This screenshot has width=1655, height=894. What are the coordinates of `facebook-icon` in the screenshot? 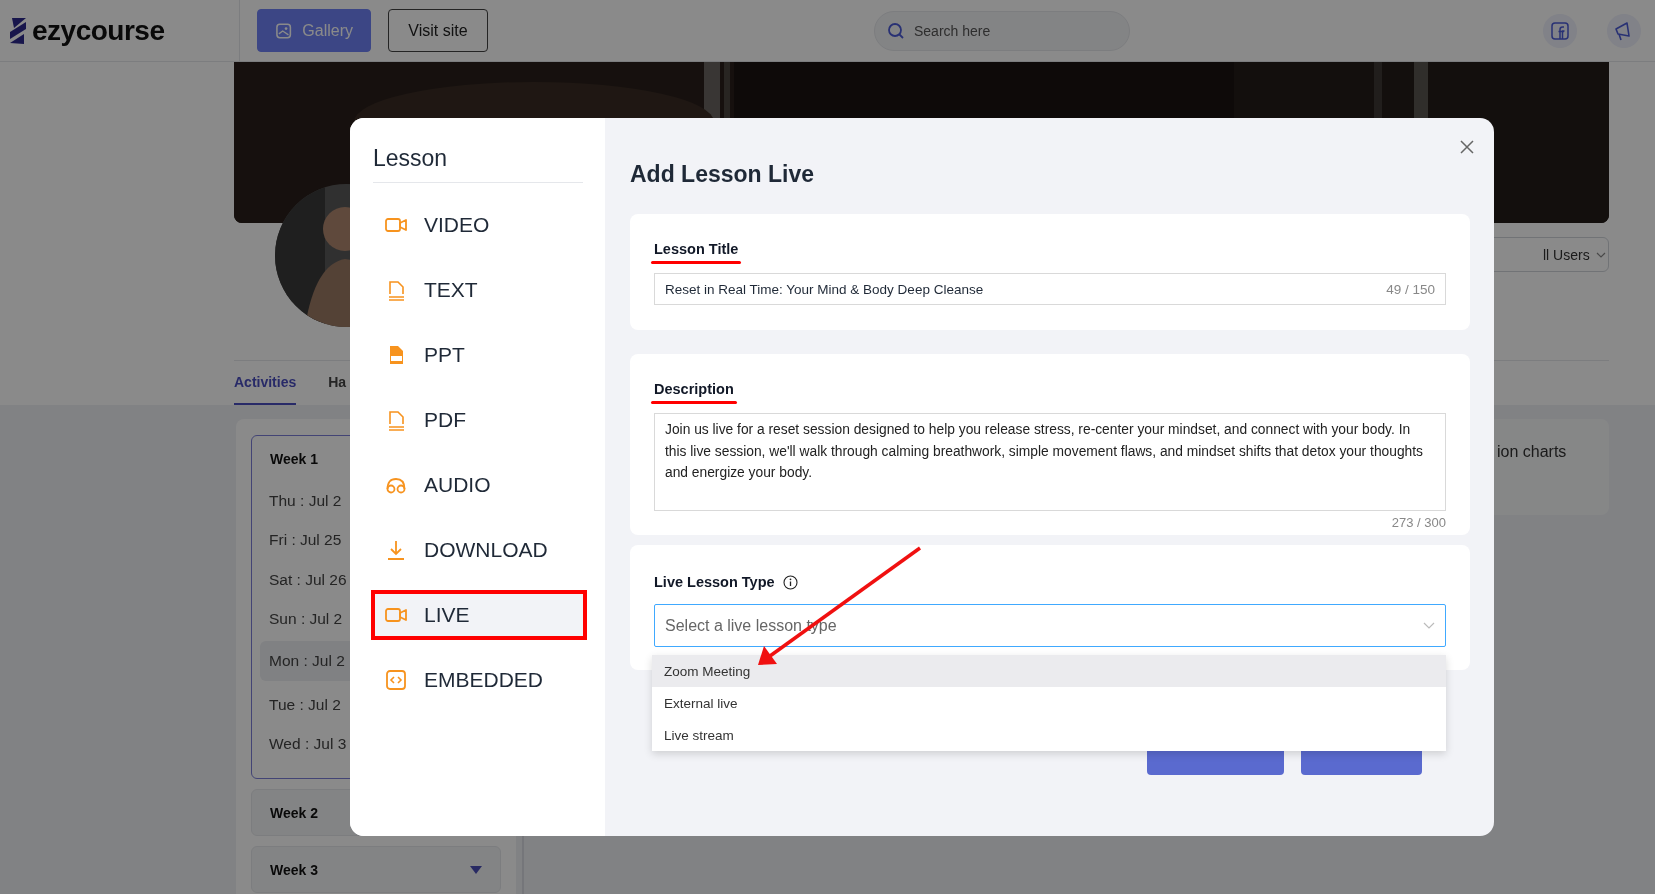 It's located at (1560, 30).